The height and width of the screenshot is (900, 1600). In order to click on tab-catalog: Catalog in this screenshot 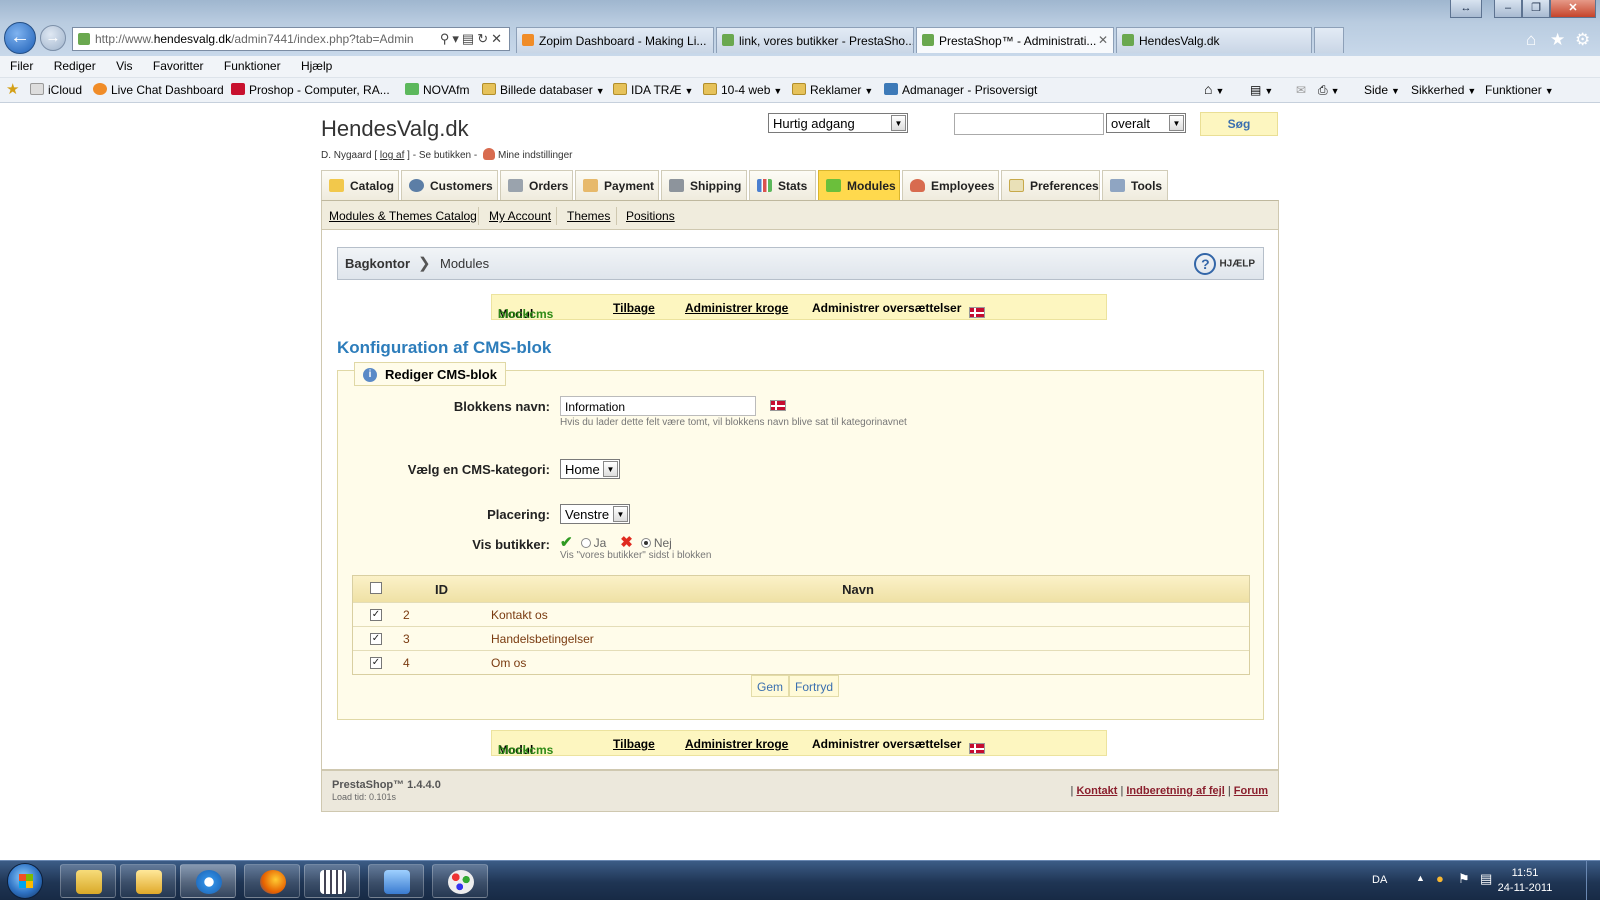, I will do `click(360, 185)`.